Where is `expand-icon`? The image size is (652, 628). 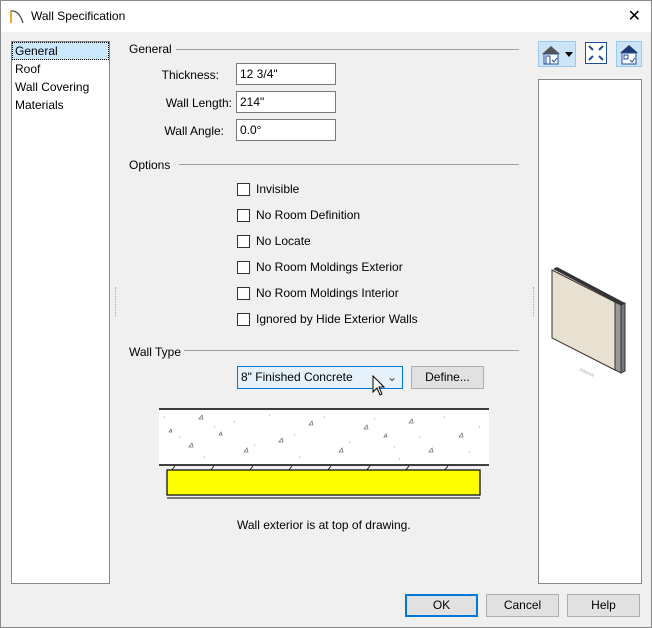 expand-icon is located at coordinates (596, 53).